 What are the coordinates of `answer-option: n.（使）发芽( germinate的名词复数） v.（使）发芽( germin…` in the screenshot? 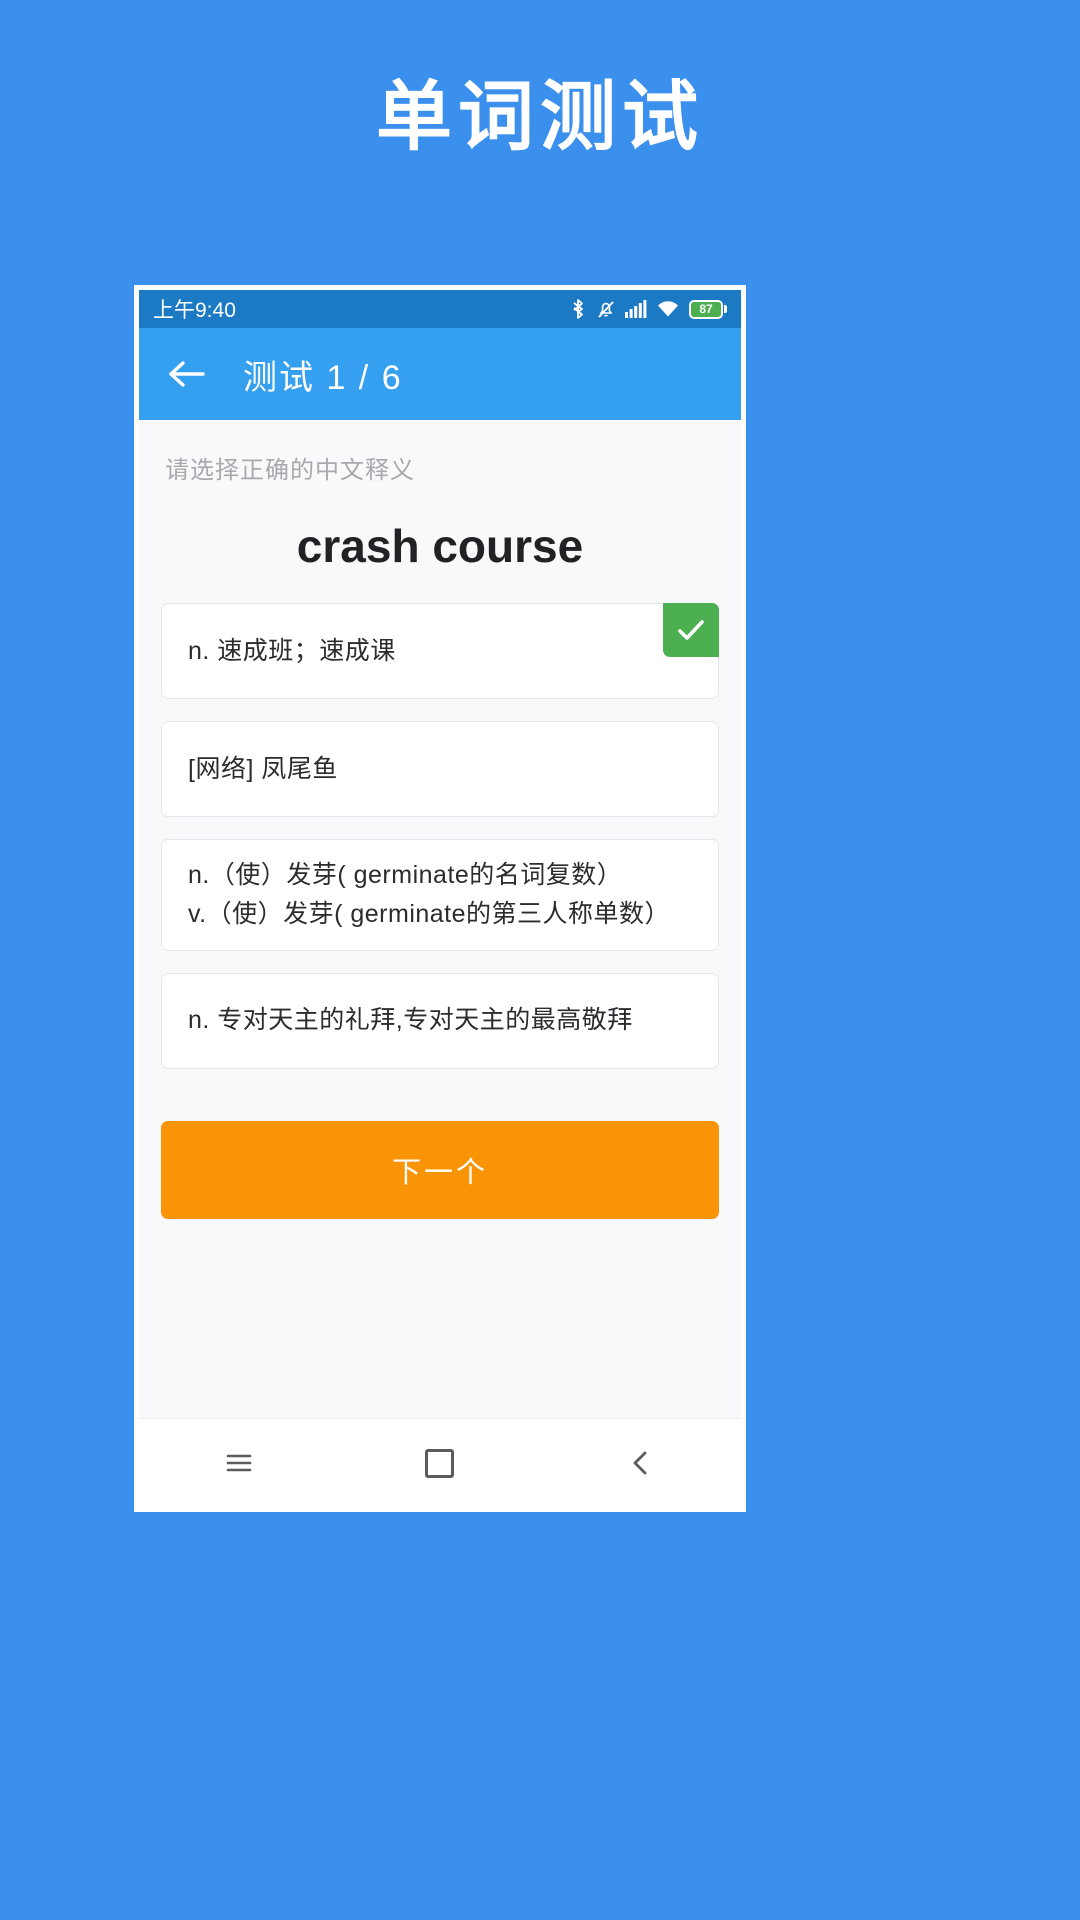 It's located at (440, 895).